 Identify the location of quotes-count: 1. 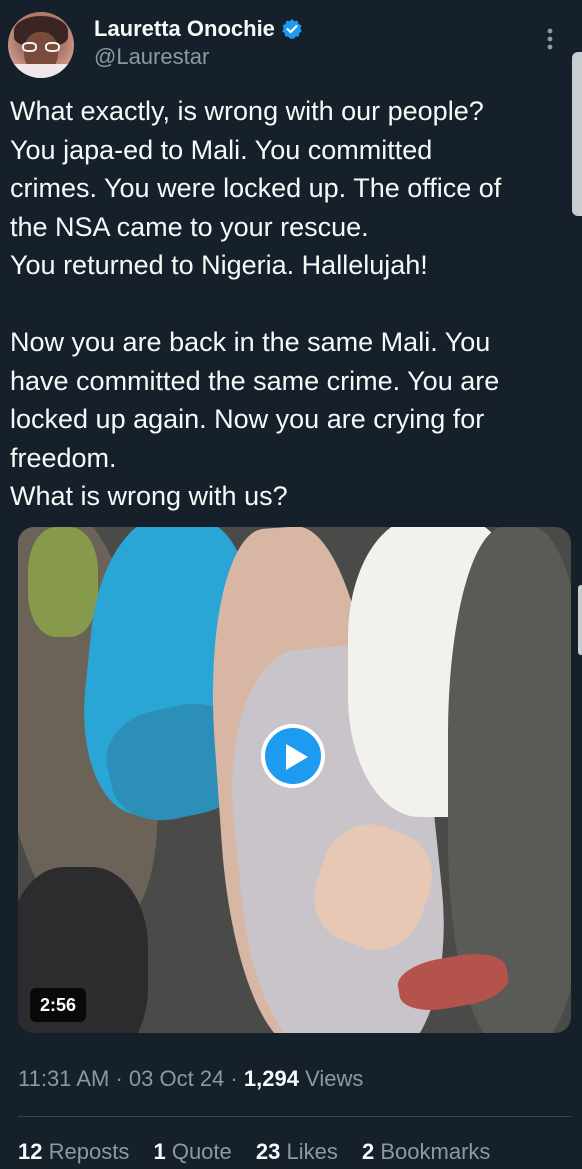
(159, 1151).